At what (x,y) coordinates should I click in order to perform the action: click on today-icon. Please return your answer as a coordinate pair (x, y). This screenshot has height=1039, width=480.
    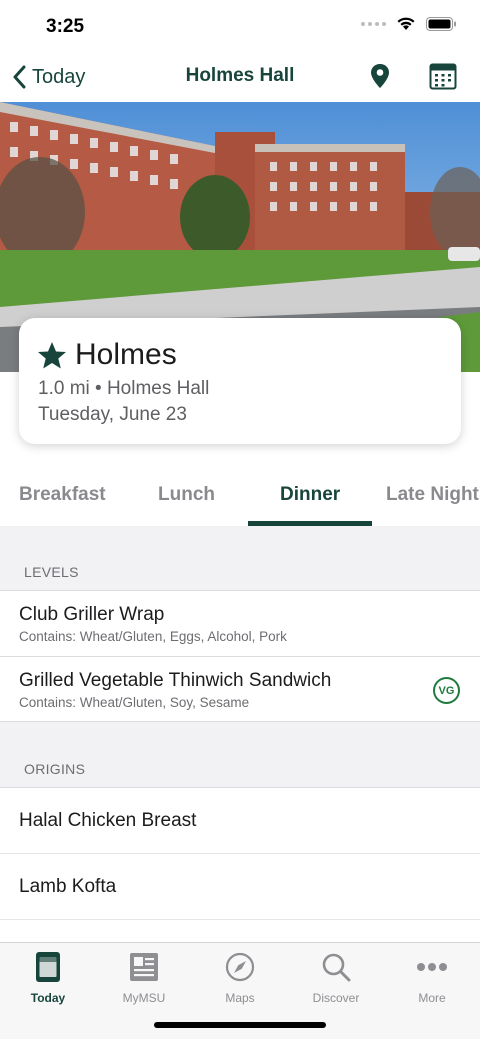
    Looking at the image, I should click on (48, 967).